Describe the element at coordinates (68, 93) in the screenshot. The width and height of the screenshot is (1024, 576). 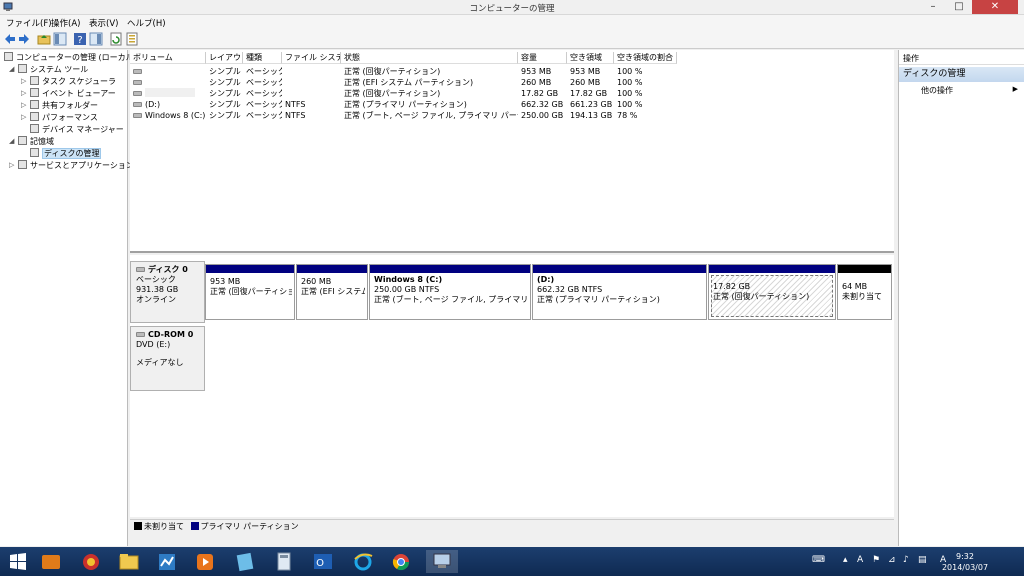
I see `tree-event-viewer: ▷ イベント ビューアー` at that location.